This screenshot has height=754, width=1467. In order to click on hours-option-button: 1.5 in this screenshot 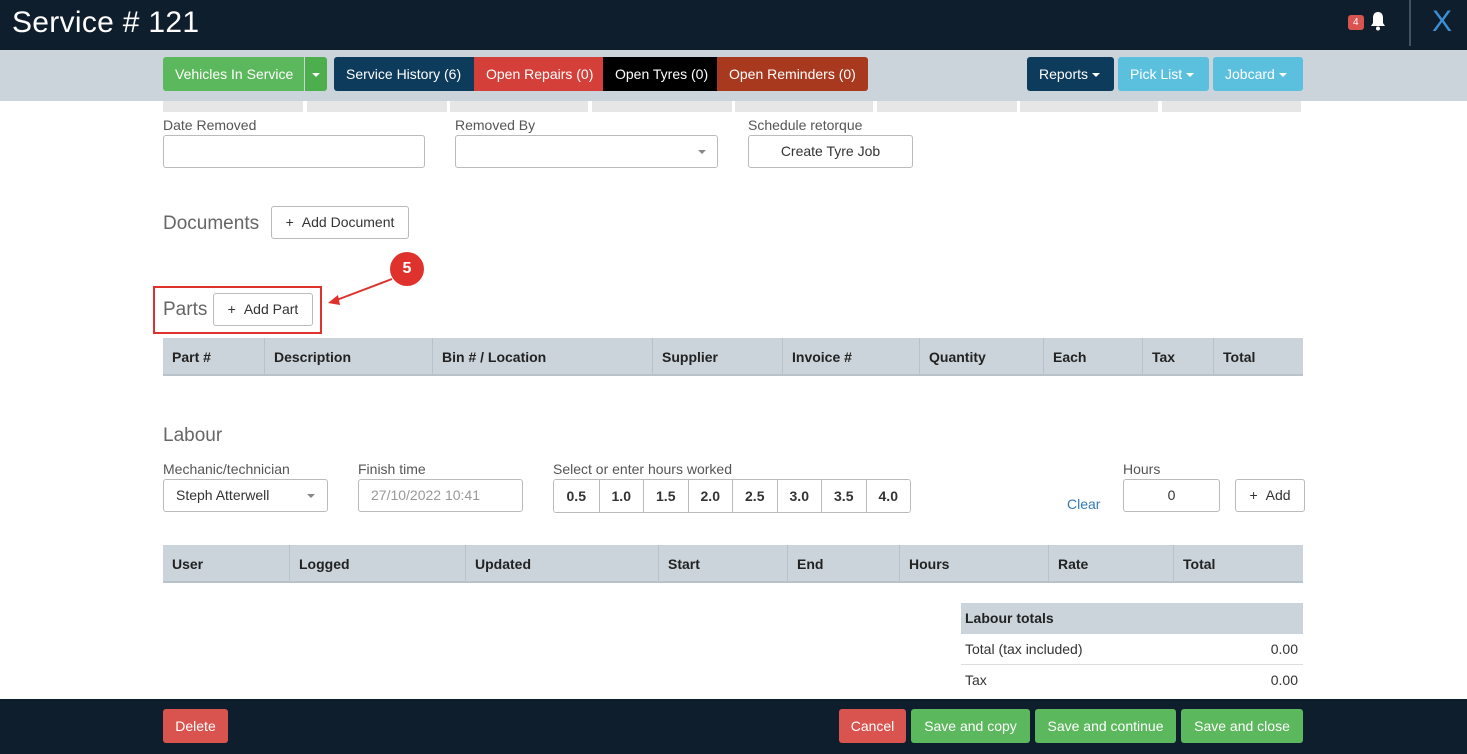, I will do `click(665, 496)`.